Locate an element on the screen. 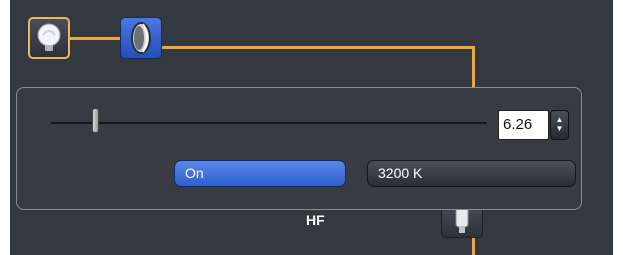 This screenshot has width=623, height=255. objective-icon is located at coordinates (462, 222).